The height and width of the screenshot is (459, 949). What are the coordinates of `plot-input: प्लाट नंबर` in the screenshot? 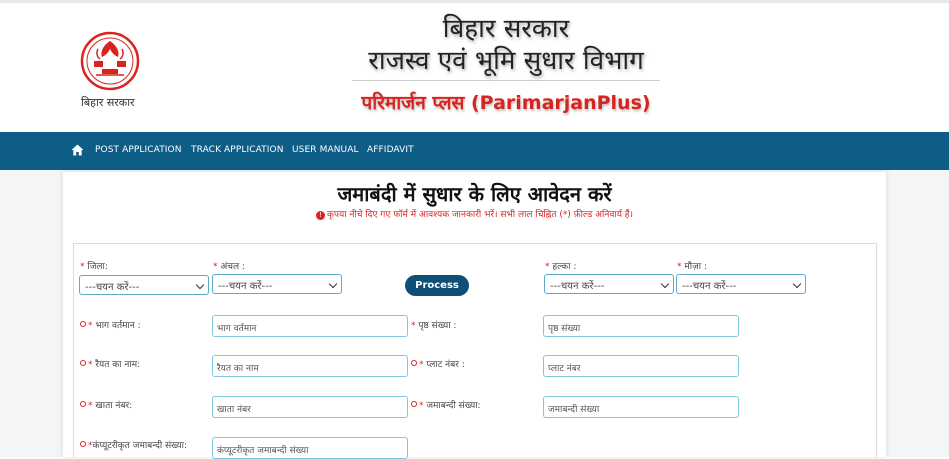 It's located at (641, 366).